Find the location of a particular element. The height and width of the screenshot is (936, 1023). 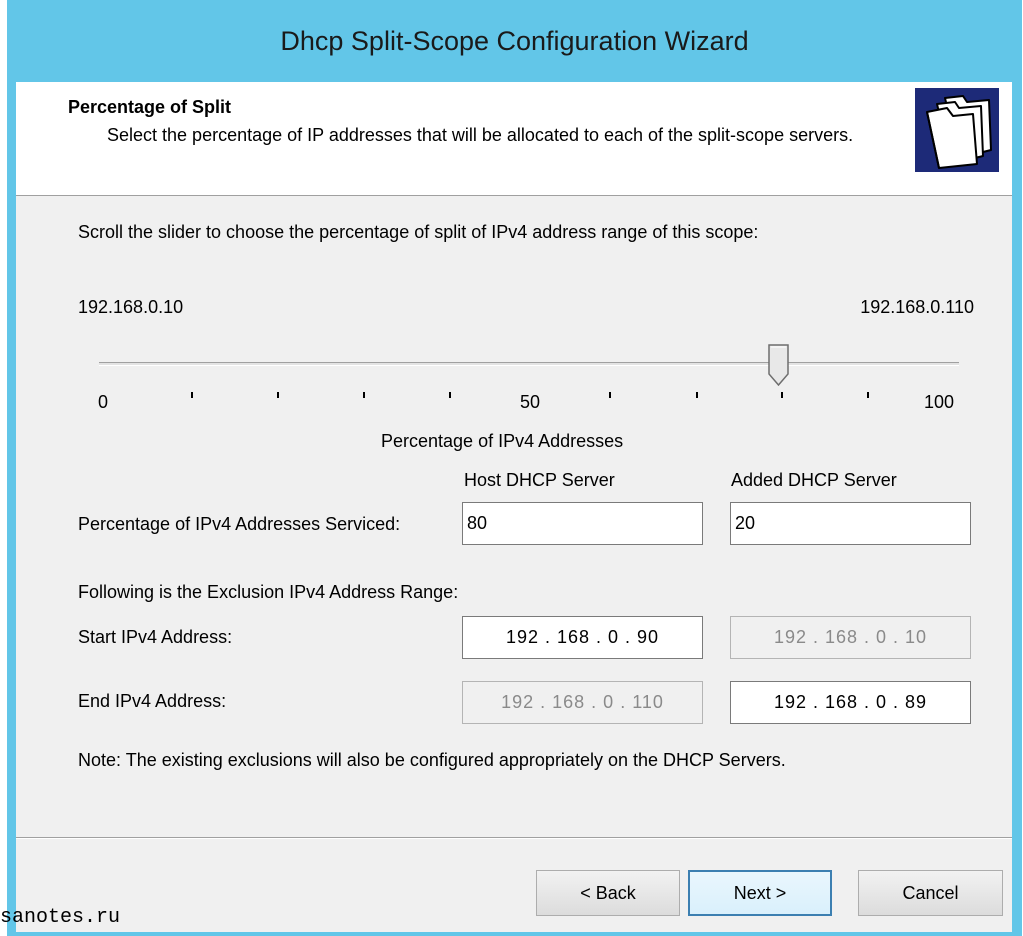

slider-caption: Percentage of IPv4 Addresses is located at coordinates (502, 441).